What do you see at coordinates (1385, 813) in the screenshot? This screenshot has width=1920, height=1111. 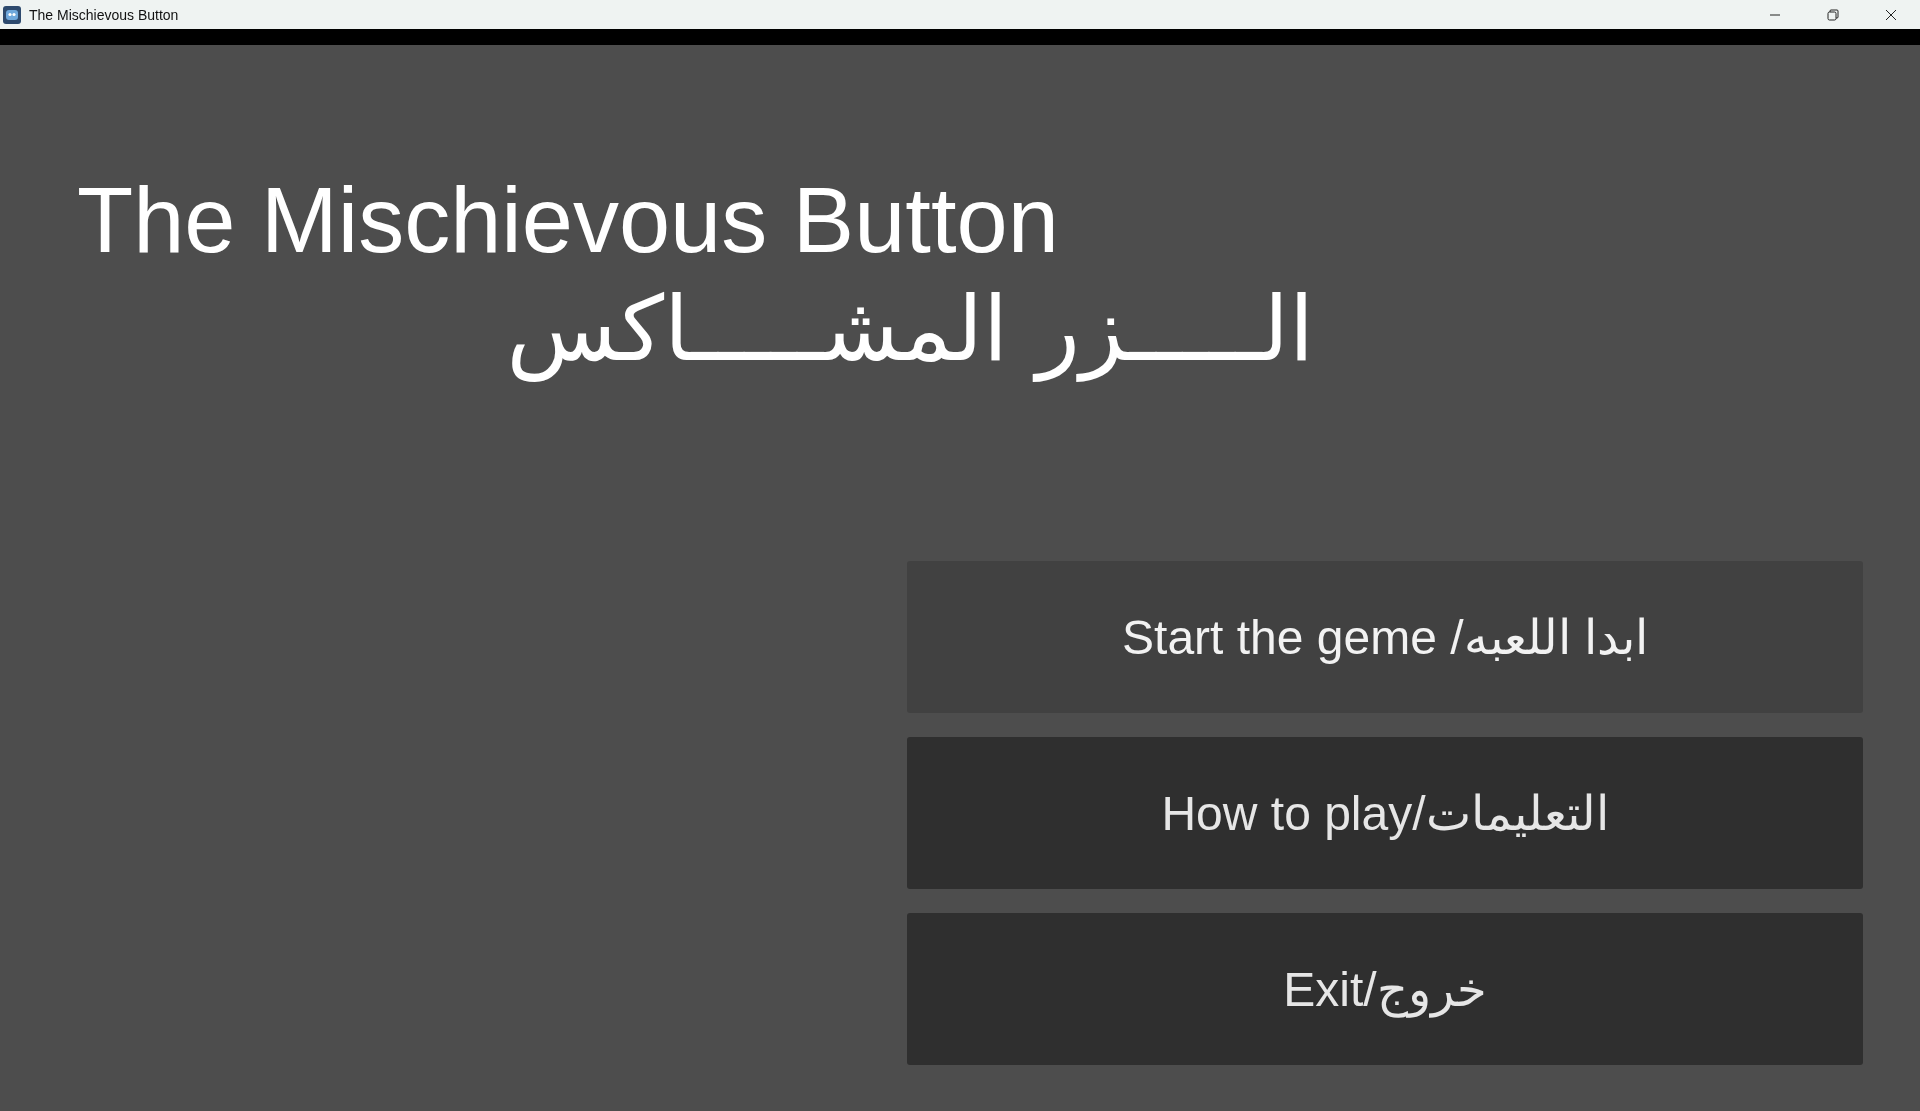 I see `menu-button: How to play/التعليمات` at bounding box center [1385, 813].